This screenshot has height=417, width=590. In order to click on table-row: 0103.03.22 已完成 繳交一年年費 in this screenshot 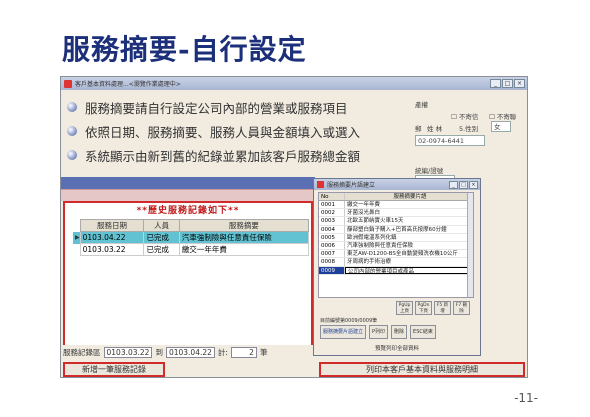, I will do `click(191, 249)`.